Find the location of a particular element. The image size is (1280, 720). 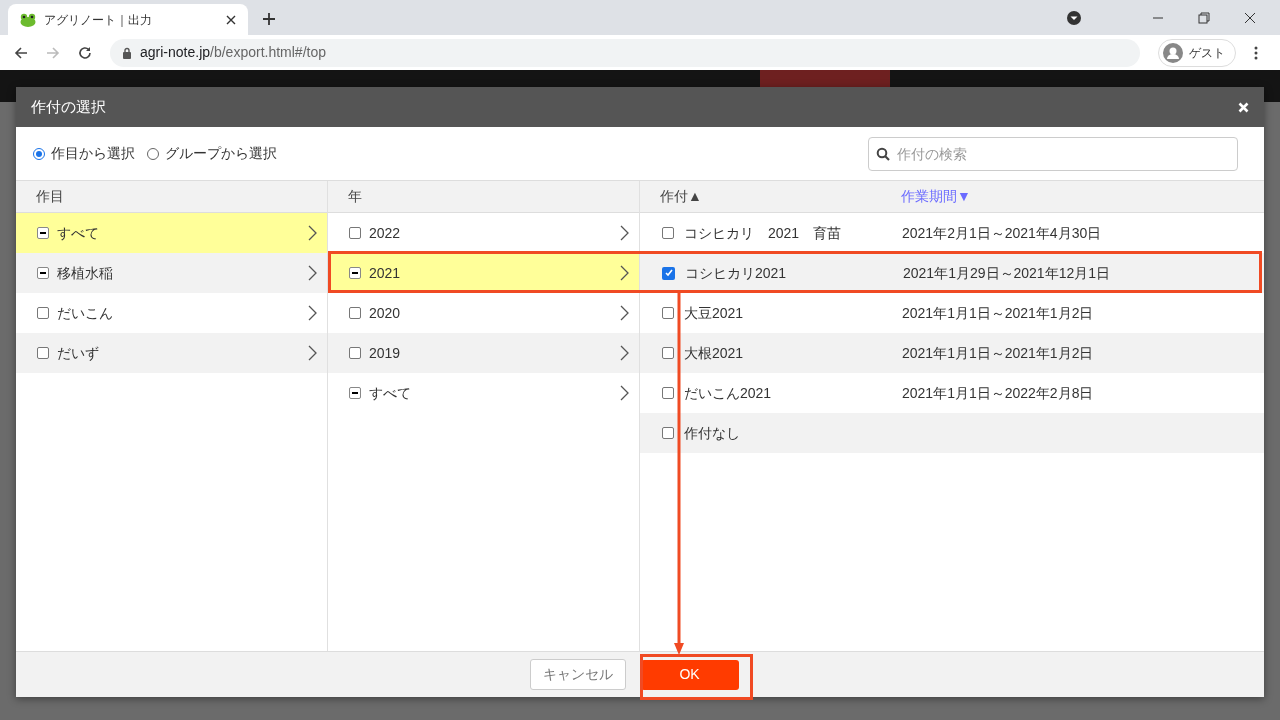

dialog-title: 作付の選択 is located at coordinates (69, 106).